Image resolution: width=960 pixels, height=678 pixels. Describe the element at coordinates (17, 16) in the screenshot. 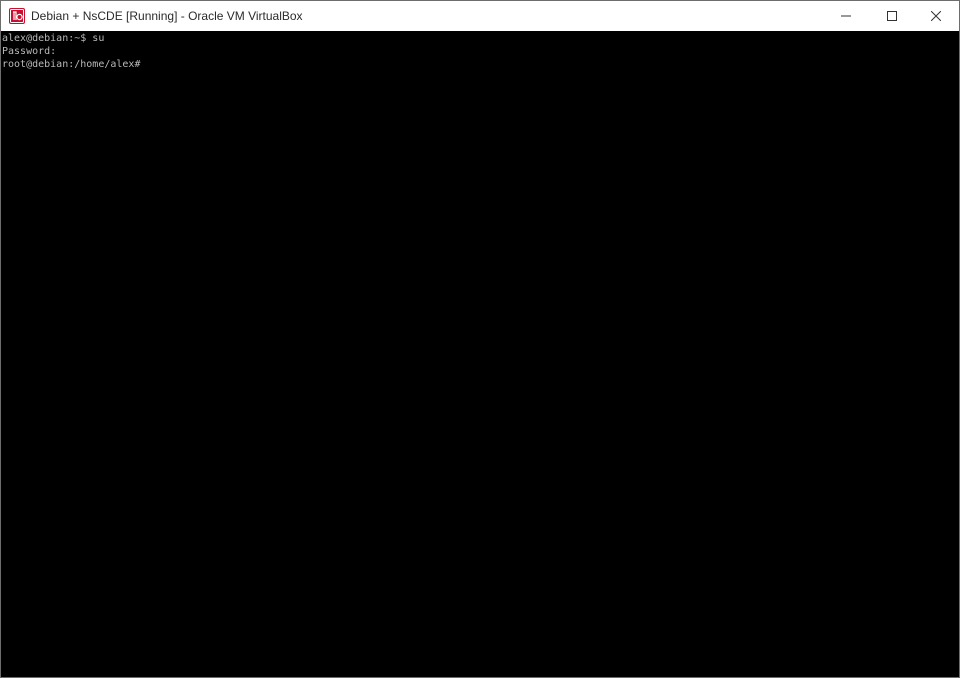

I see `virtualbox-icon` at that location.